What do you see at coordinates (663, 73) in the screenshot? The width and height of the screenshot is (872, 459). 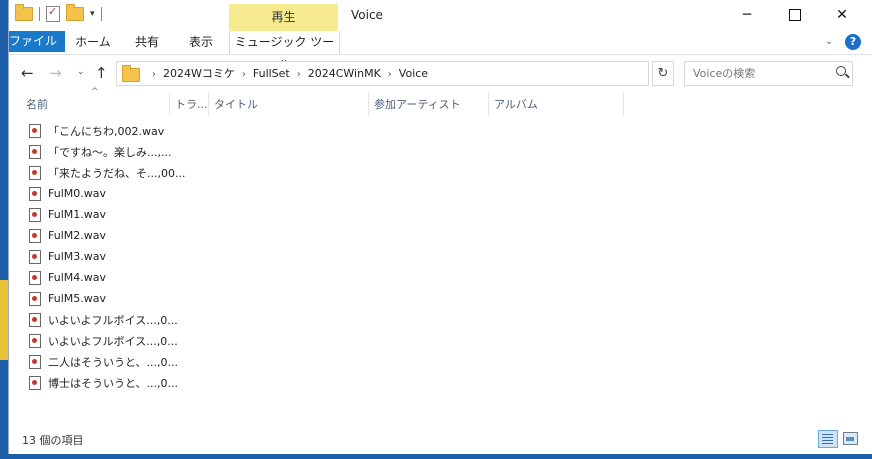 I see `refresh-button: ↻` at bounding box center [663, 73].